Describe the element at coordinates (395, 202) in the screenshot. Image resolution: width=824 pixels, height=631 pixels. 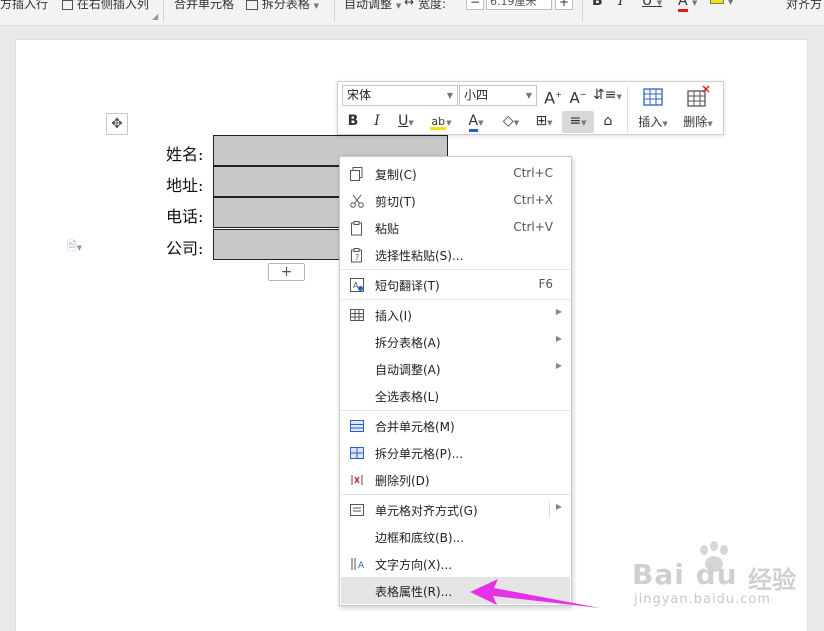
I see `menu-item-label: 剪切(T)` at that location.